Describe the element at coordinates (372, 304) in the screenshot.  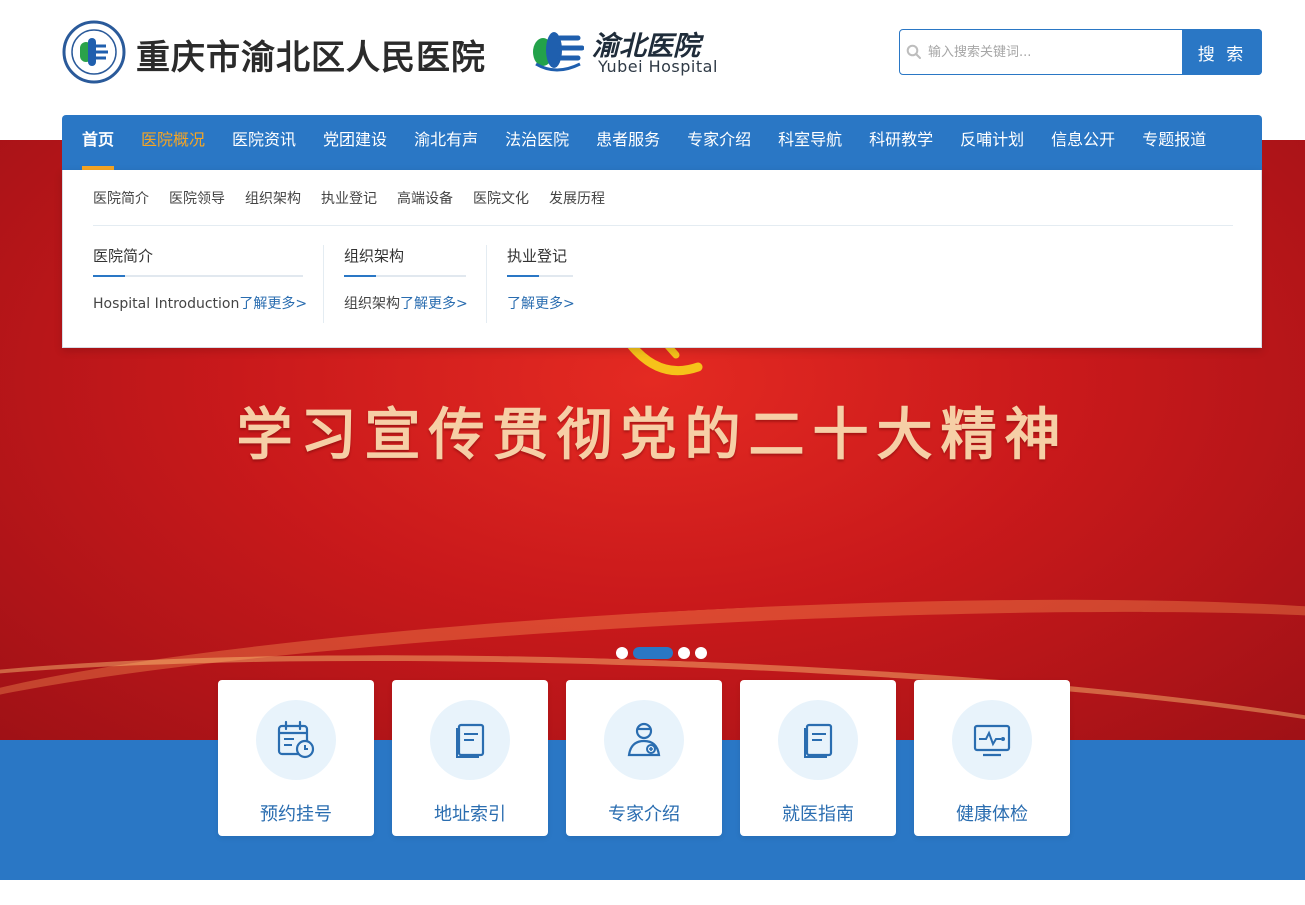
I see `column-desc-text: 组织架构` at that location.